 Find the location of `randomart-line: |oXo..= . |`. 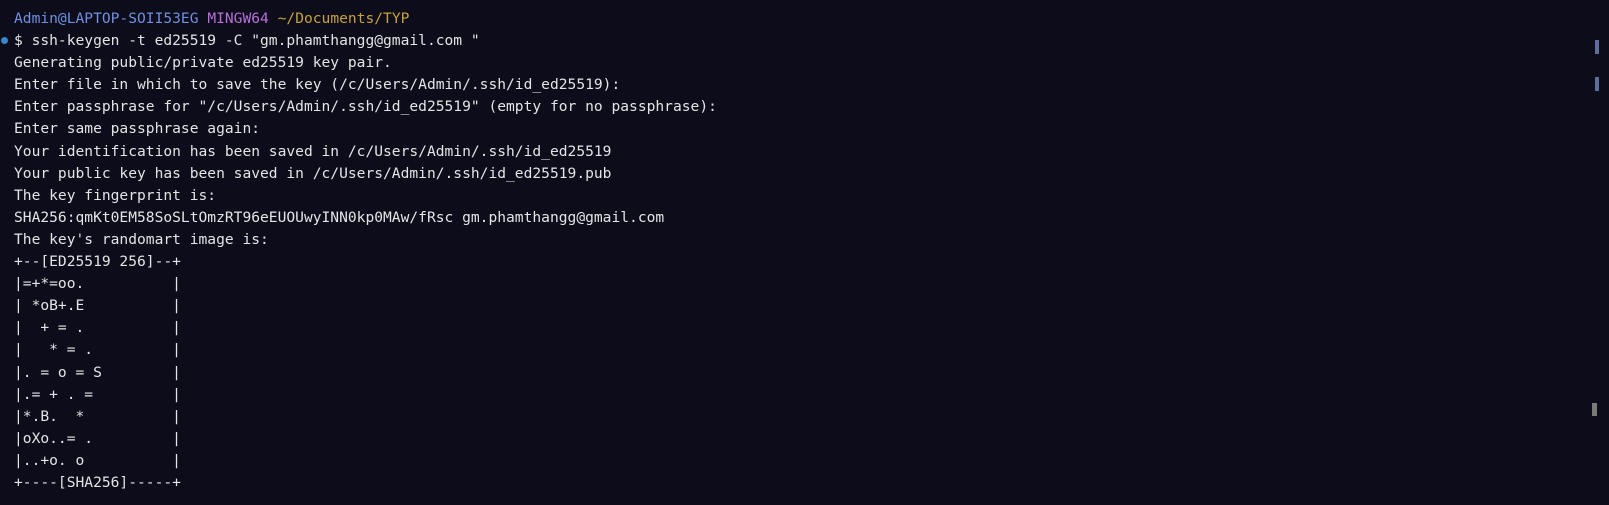

randomart-line: |oXo..= . | is located at coordinates (97, 438).